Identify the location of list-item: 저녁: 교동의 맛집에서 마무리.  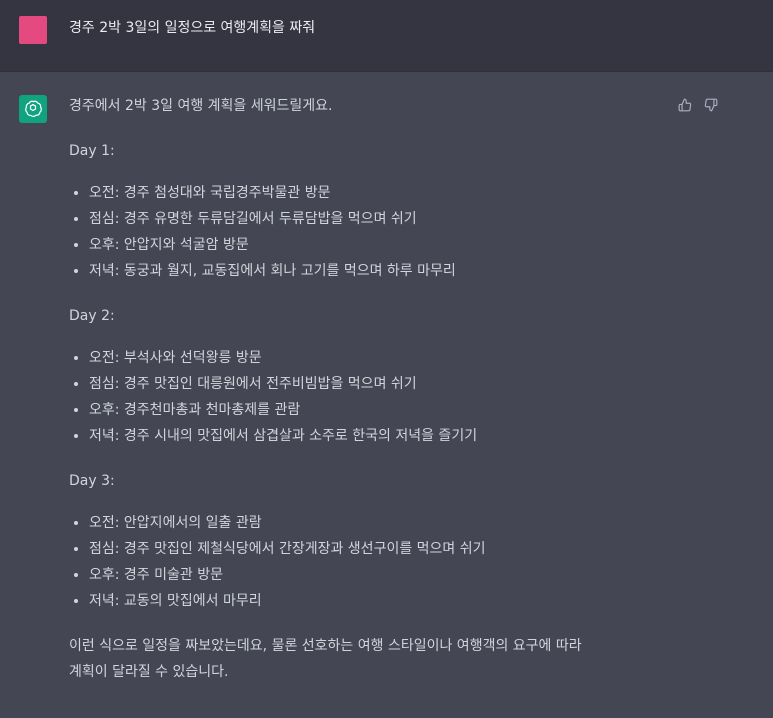
(277, 605).